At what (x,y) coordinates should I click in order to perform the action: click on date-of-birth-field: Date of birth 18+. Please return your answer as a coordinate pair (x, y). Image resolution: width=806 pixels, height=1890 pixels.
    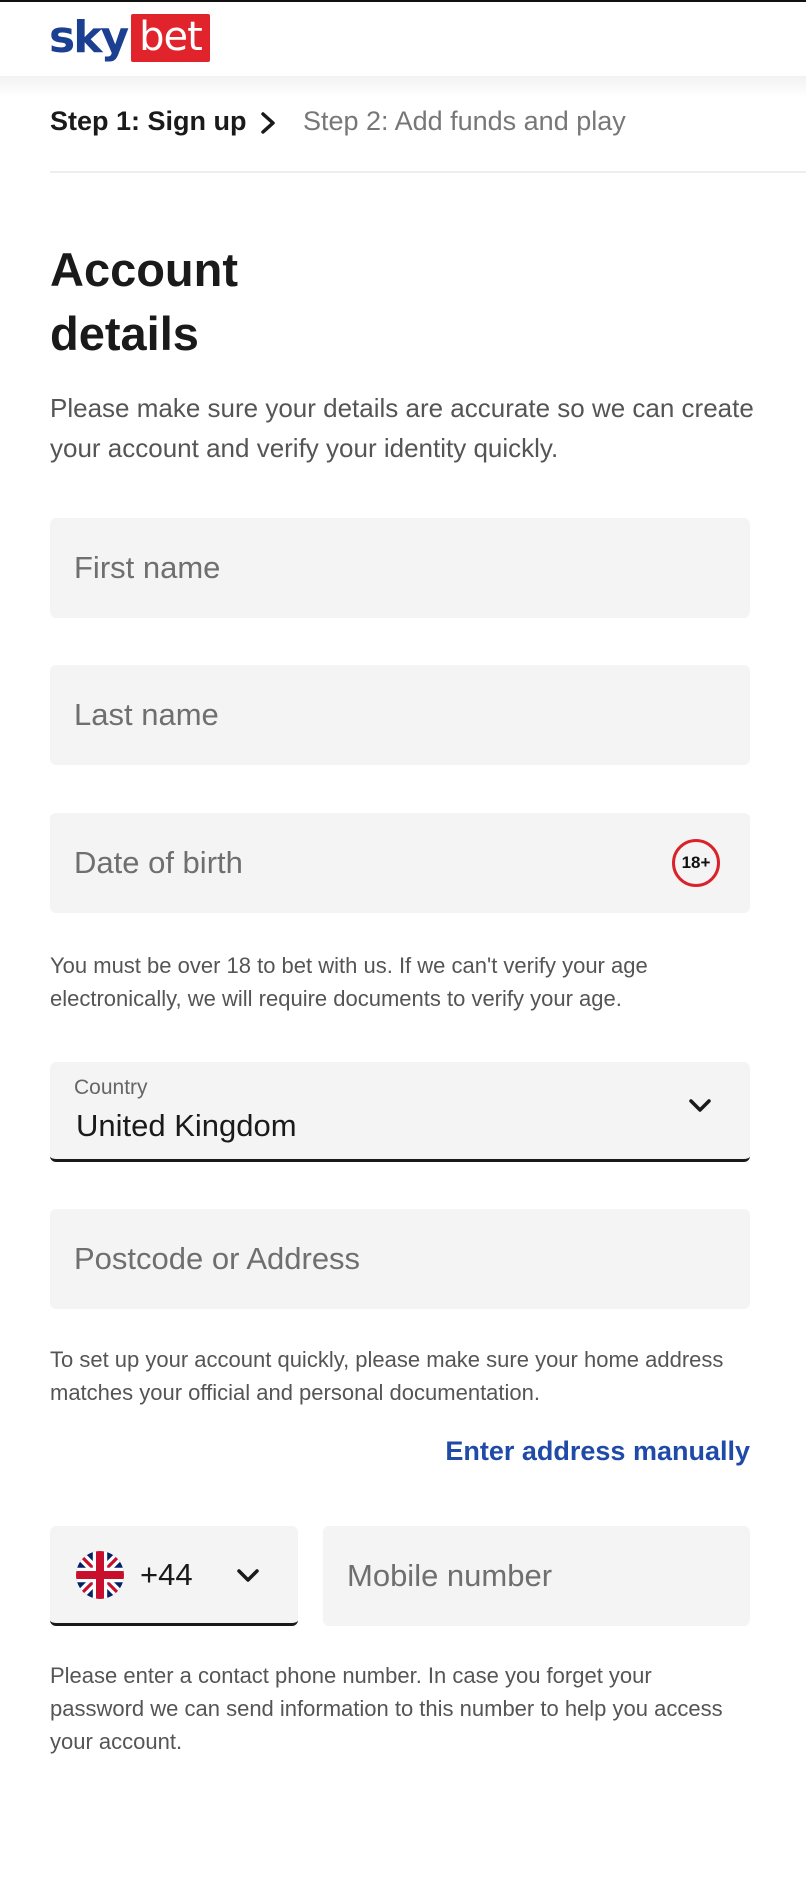
    Looking at the image, I should click on (400, 863).